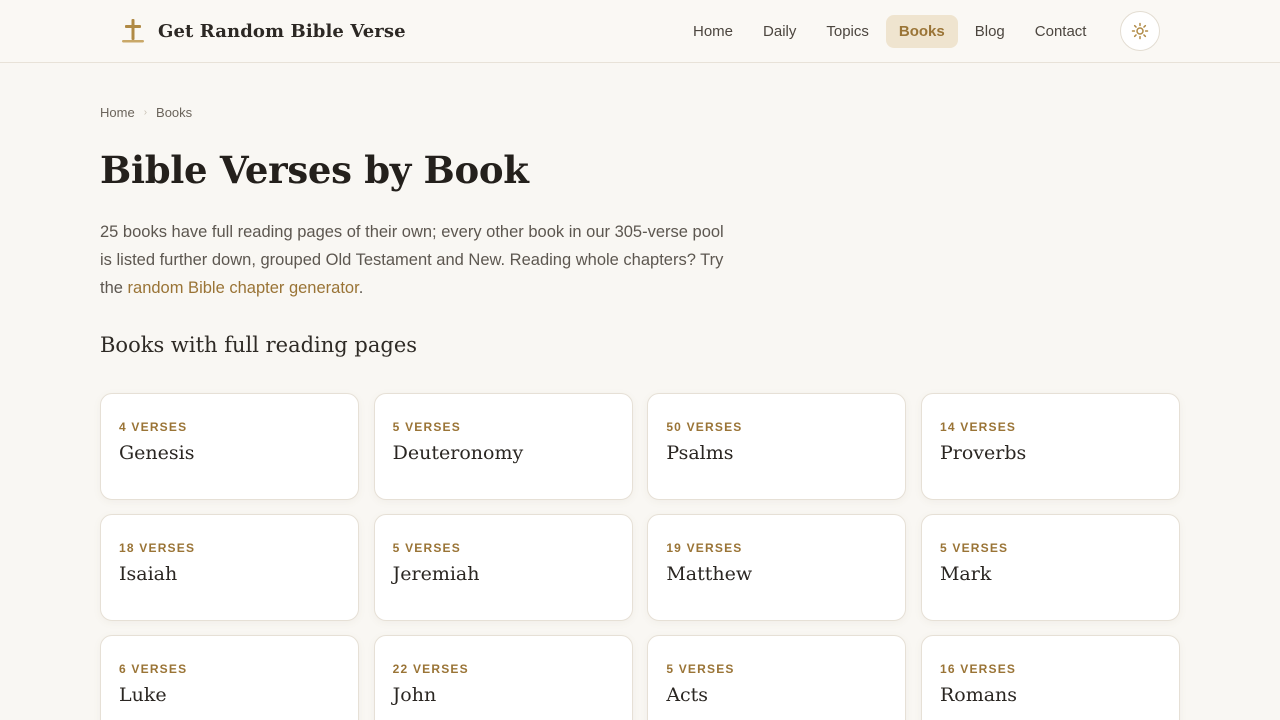  What do you see at coordinates (709, 574) in the screenshot?
I see `book-name: Matthew` at bounding box center [709, 574].